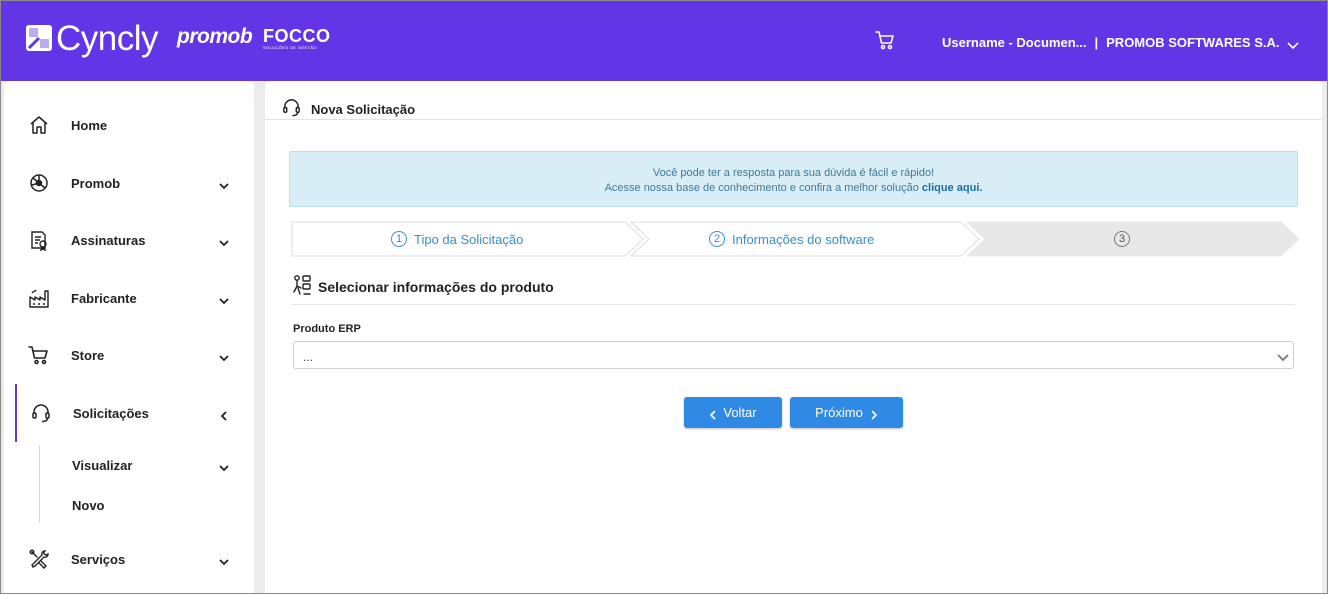 This screenshot has height=594, width=1328. I want to click on step-label: Tipo da Solicitação, so click(469, 239).